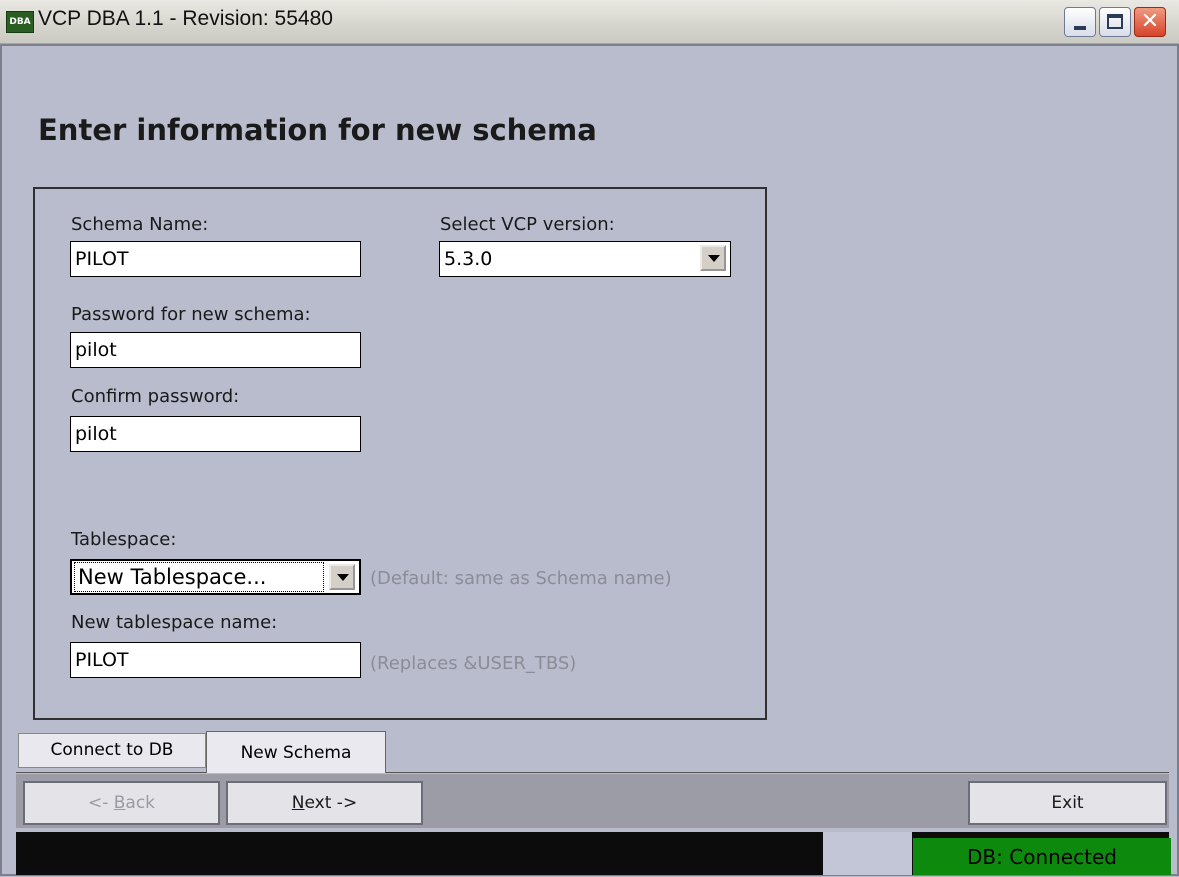 This screenshot has width=1179, height=877. Describe the element at coordinates (473, 663) in the screenshot. I see `new-tablespace-hint: (Replaces &USER_TBS)` at that location.